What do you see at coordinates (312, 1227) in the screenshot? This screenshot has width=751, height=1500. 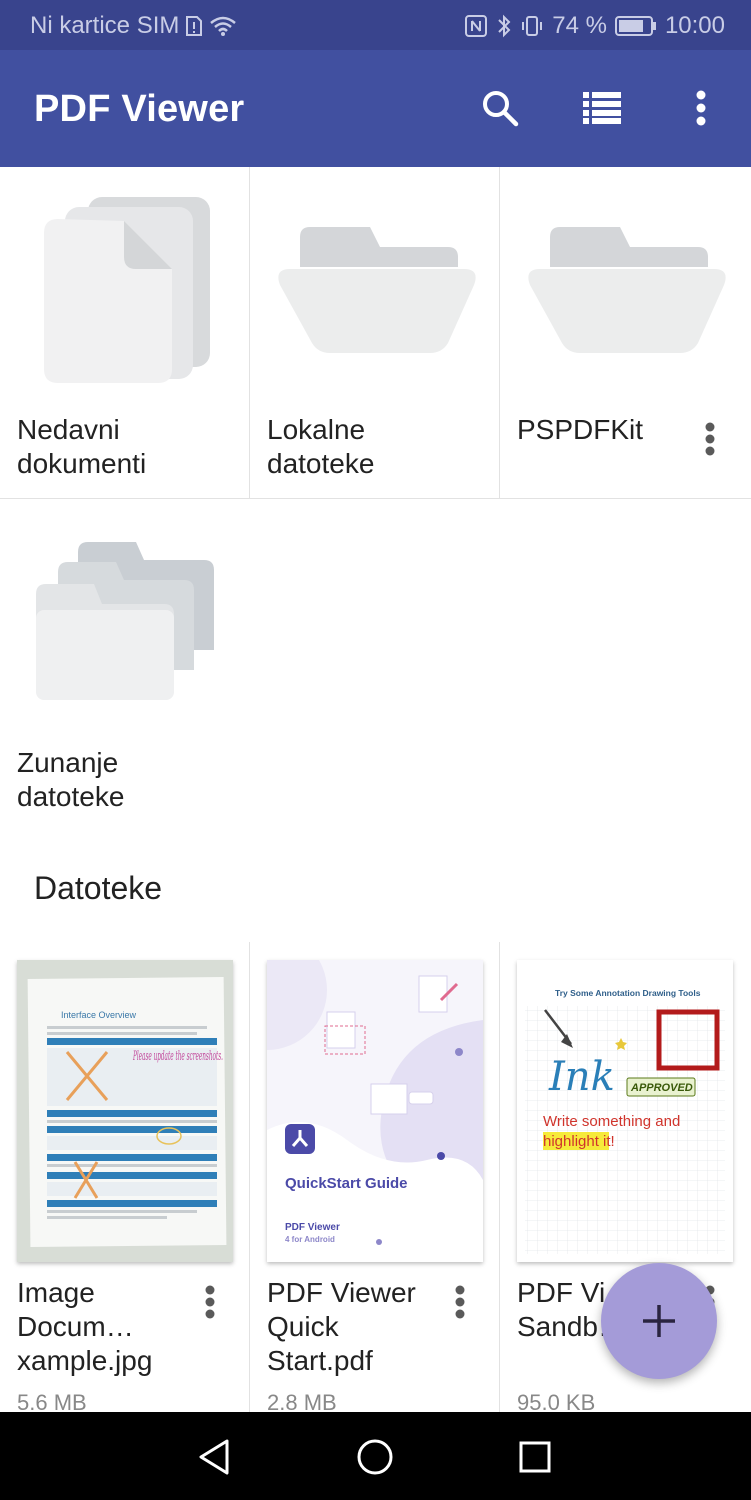 I see `doc2-sub1: PDF Viewer` at bounding box center [312, 1227].